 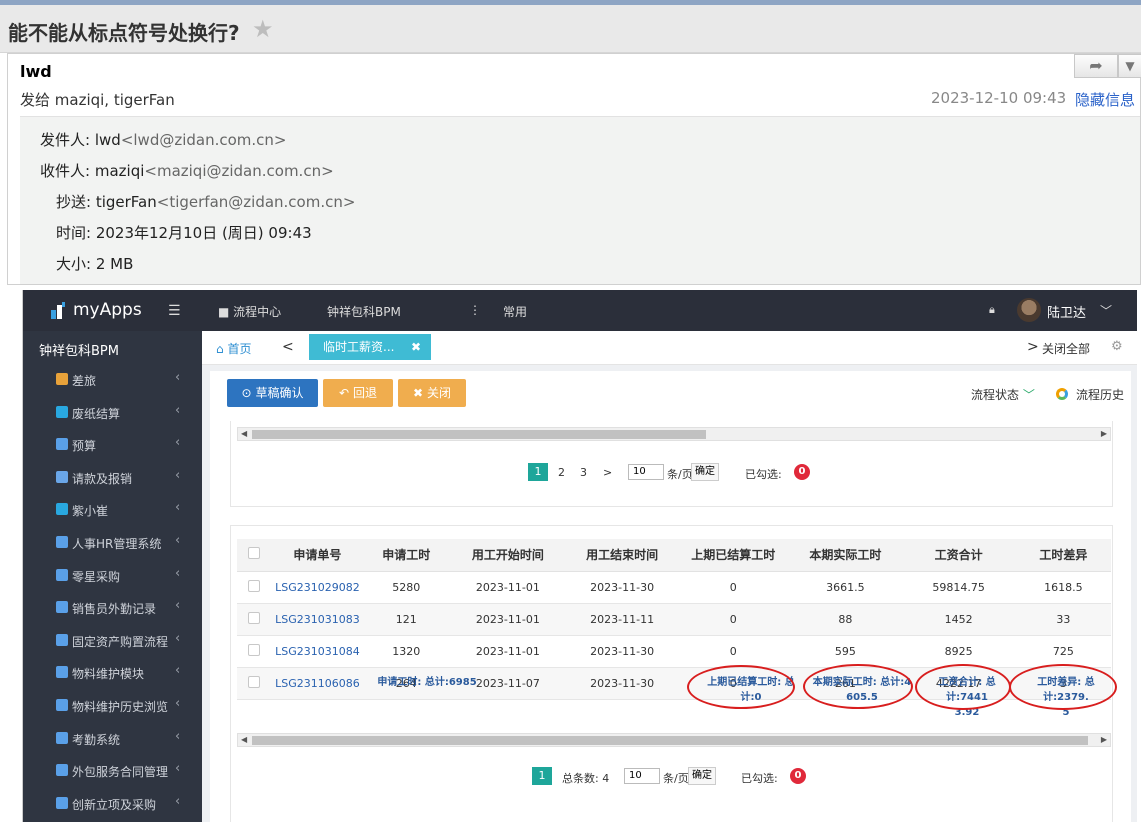 I want to click on sidebar-item: 差旅 ‹, so click(x=112, y=380).